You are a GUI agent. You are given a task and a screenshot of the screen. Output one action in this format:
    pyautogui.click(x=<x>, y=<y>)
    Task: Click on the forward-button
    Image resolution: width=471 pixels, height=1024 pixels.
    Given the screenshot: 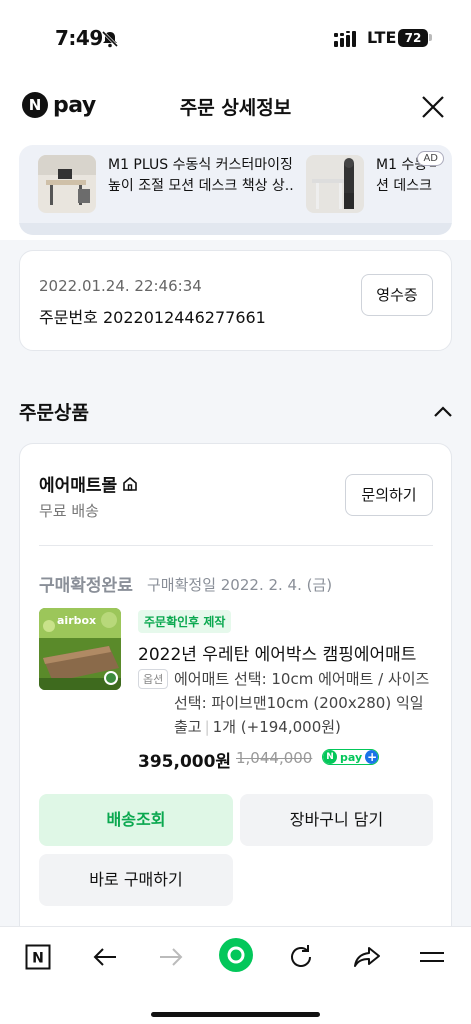 What is the action you would take?
    pyautogui.click(x=171, y=957)
    